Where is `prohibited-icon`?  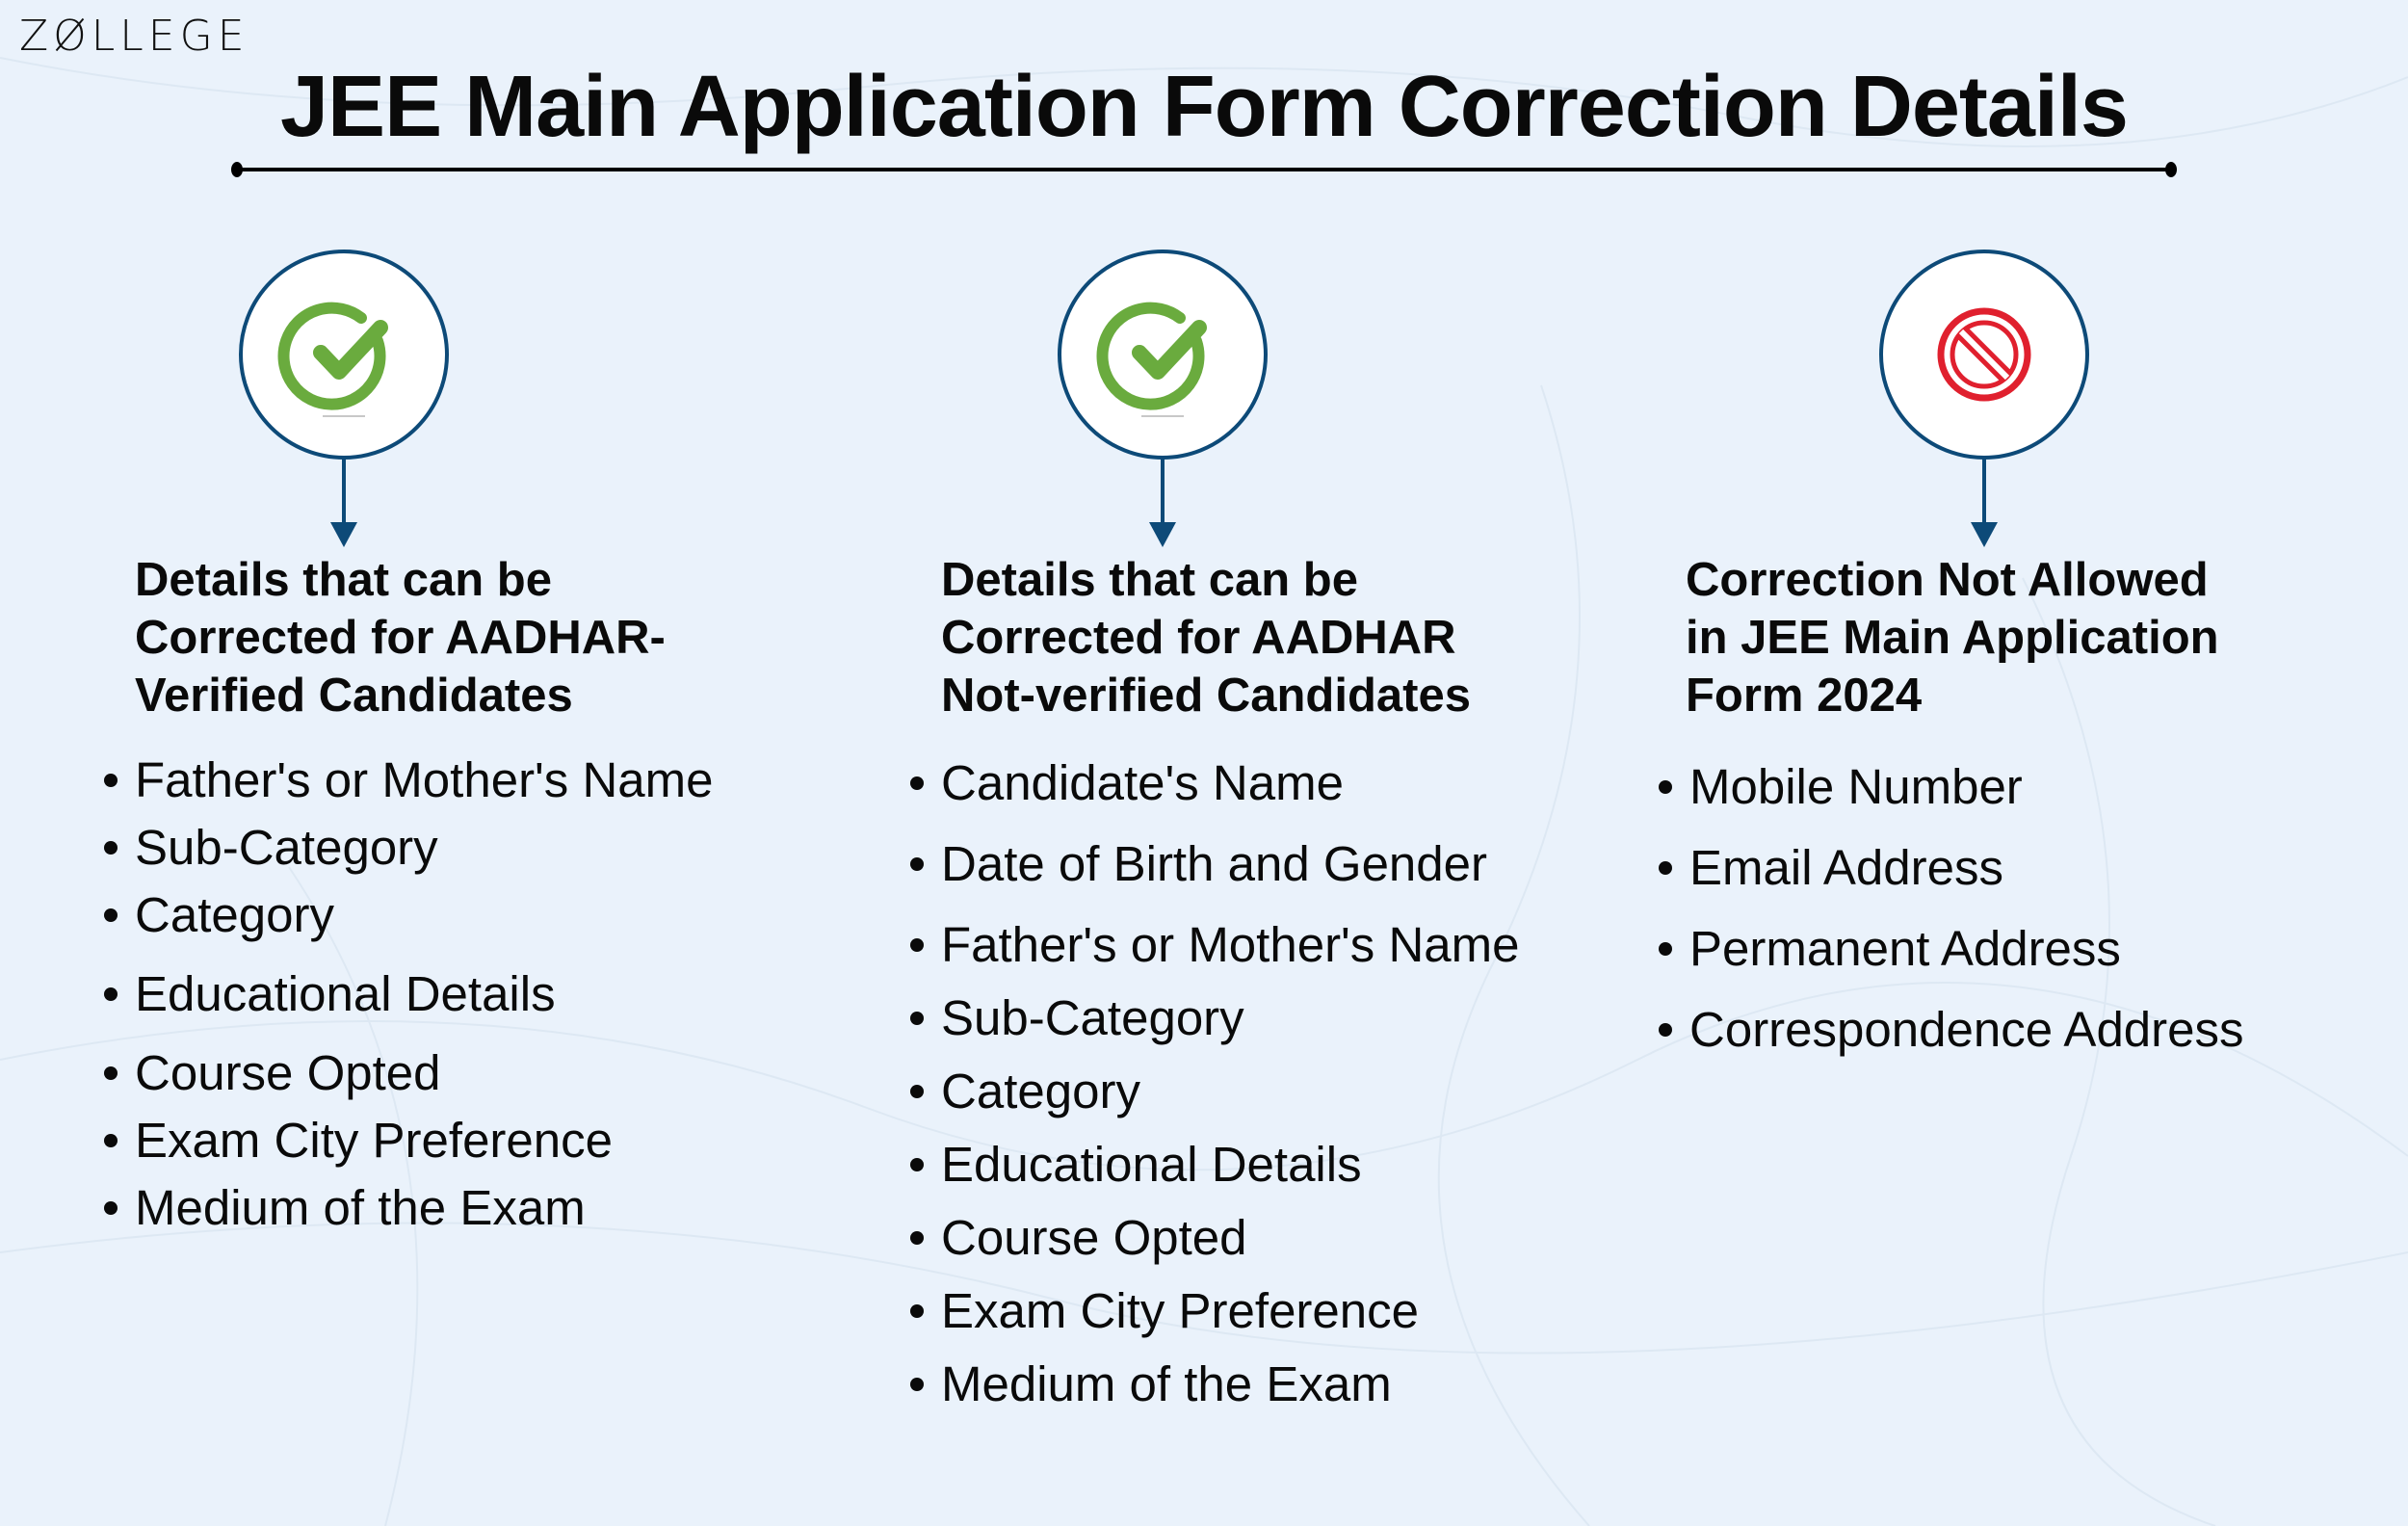 prohibited-icon is located at coordinates (1984, 354).